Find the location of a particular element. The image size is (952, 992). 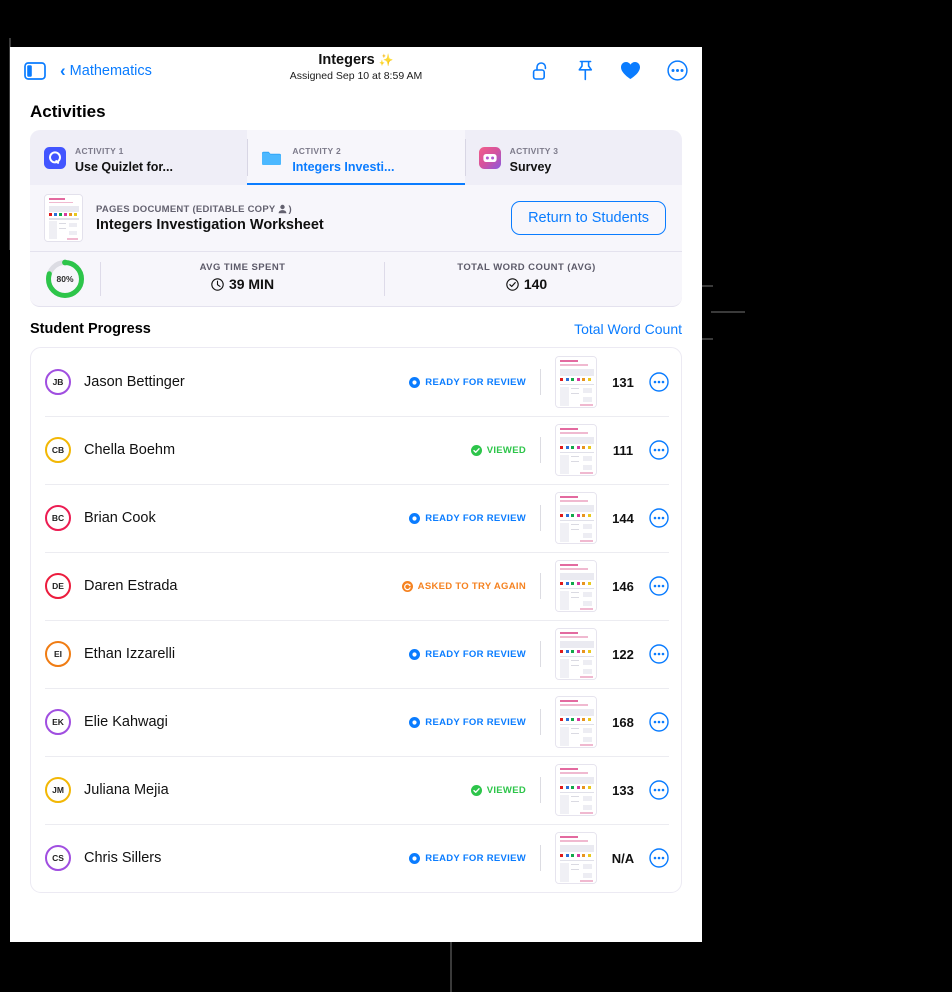

completion-ring-label: 80% is located at coordinates (65, 279).